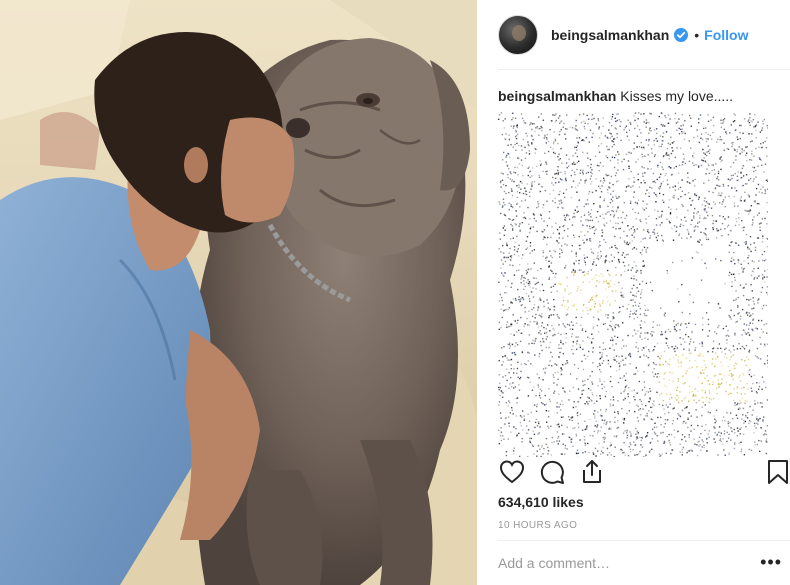  What do you see at coordinates (610, 35) in the screenshot?
I see `username-link: beingsalmankhan` at bounding box center [610, 35].